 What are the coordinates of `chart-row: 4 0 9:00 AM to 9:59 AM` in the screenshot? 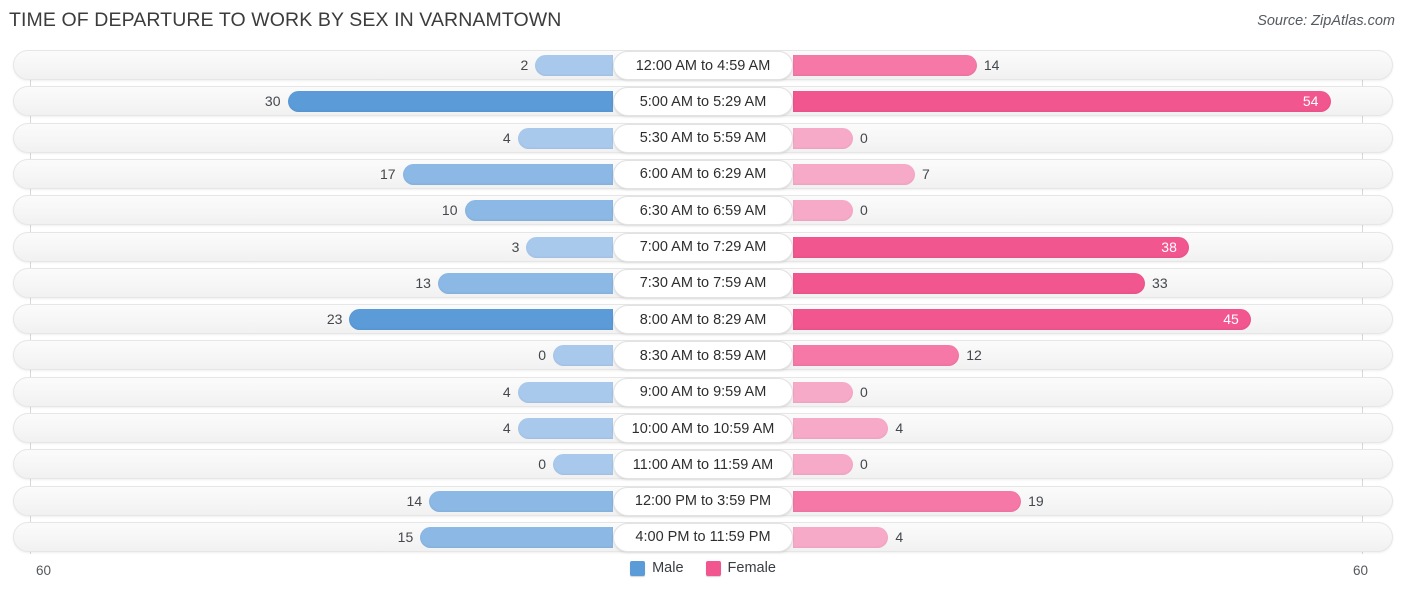 It's located at (703, 392).